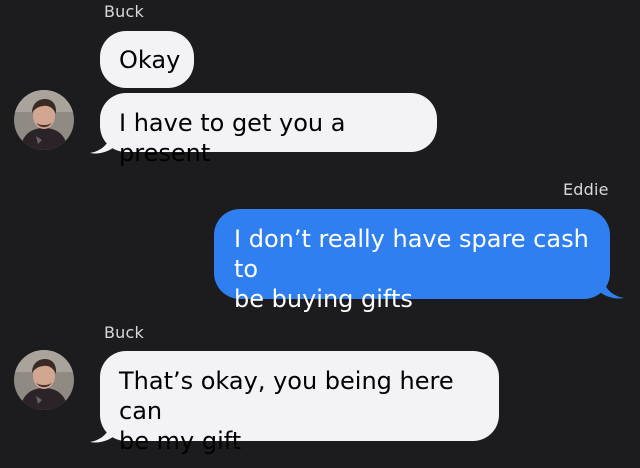  I want to click on message-text: I have to get you a present, so click(232, 138).